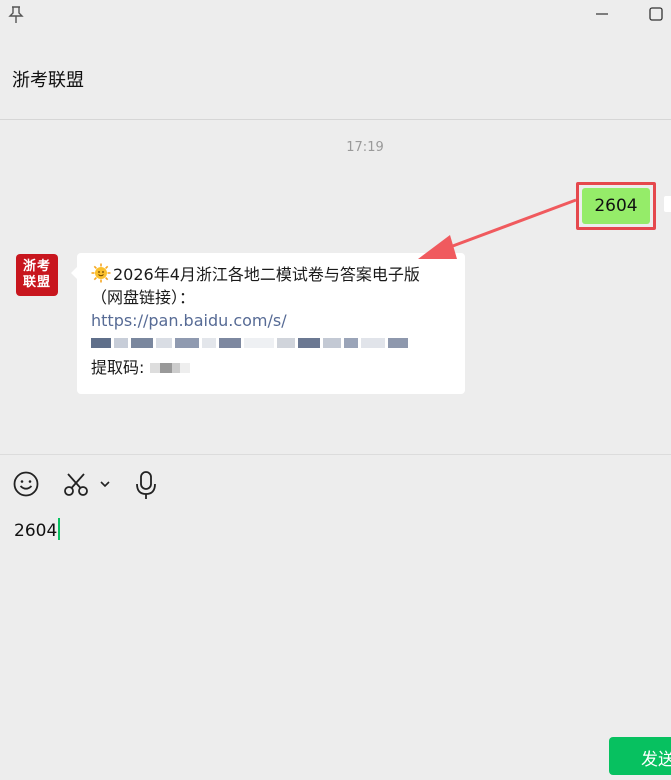 The width and height of the screenshot is (671, 780). I want to click on message-input-text: 2604, so click(36, 531).